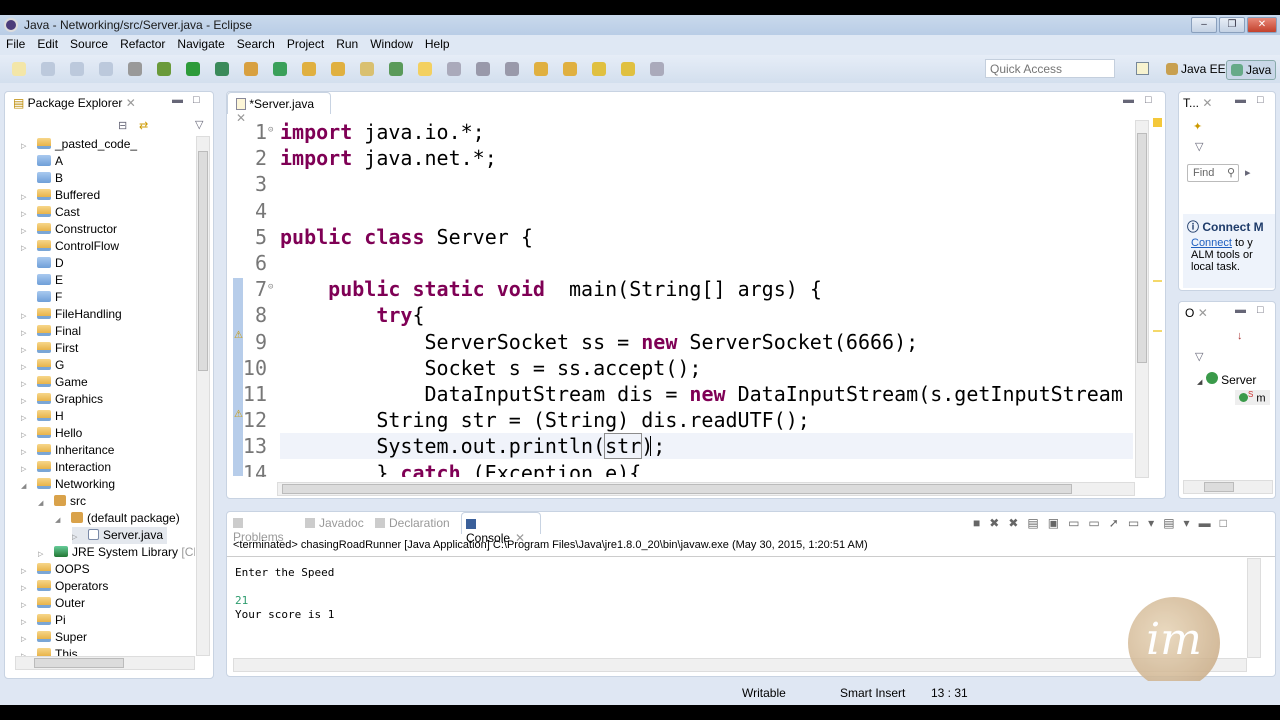 The width and height of the screenshot is (1280, 720). I want to click on tree-item: ▷ ControlFlow, so click(70, 246).